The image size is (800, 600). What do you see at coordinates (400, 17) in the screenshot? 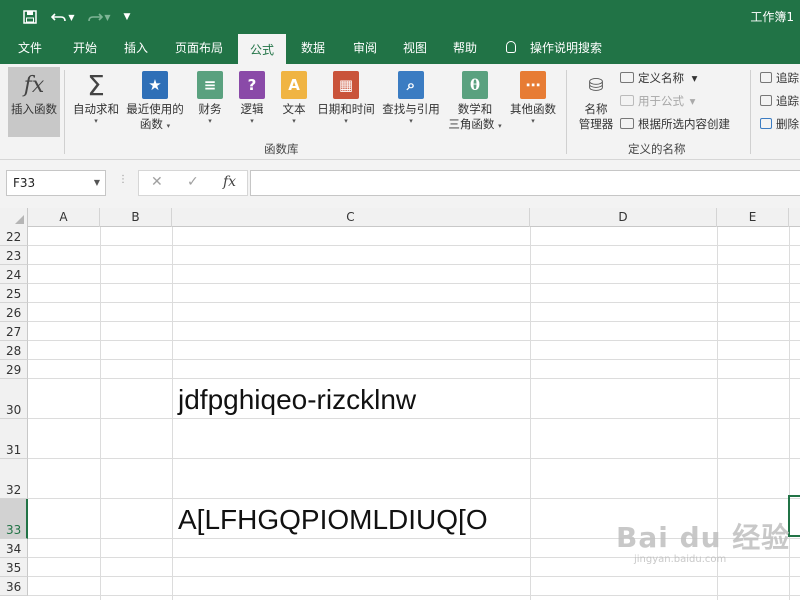
I see `title-bar: ▼ ▼ ▼ 工作簿1` at bounding box center [400, 17].